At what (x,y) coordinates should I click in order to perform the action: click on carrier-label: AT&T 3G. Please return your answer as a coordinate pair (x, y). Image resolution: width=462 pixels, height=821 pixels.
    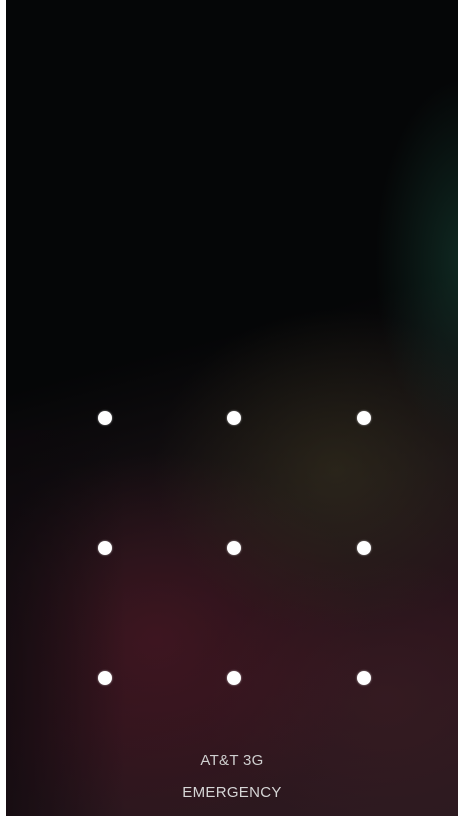
    Looking at the image, I should click on (232, 760).